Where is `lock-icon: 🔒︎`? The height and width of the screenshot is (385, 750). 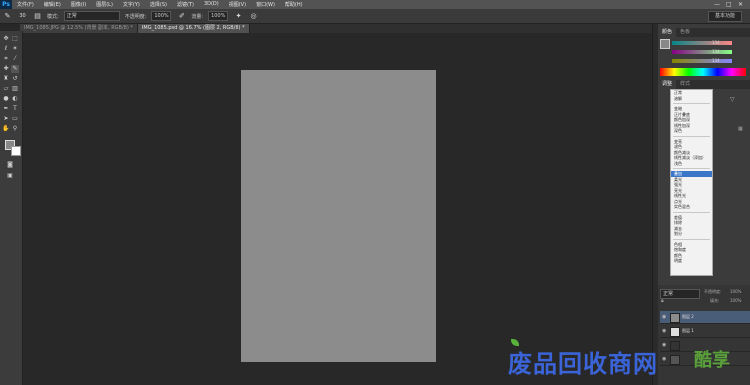 lock-icon: 🔒︎ is located at coordinates (662, 301).